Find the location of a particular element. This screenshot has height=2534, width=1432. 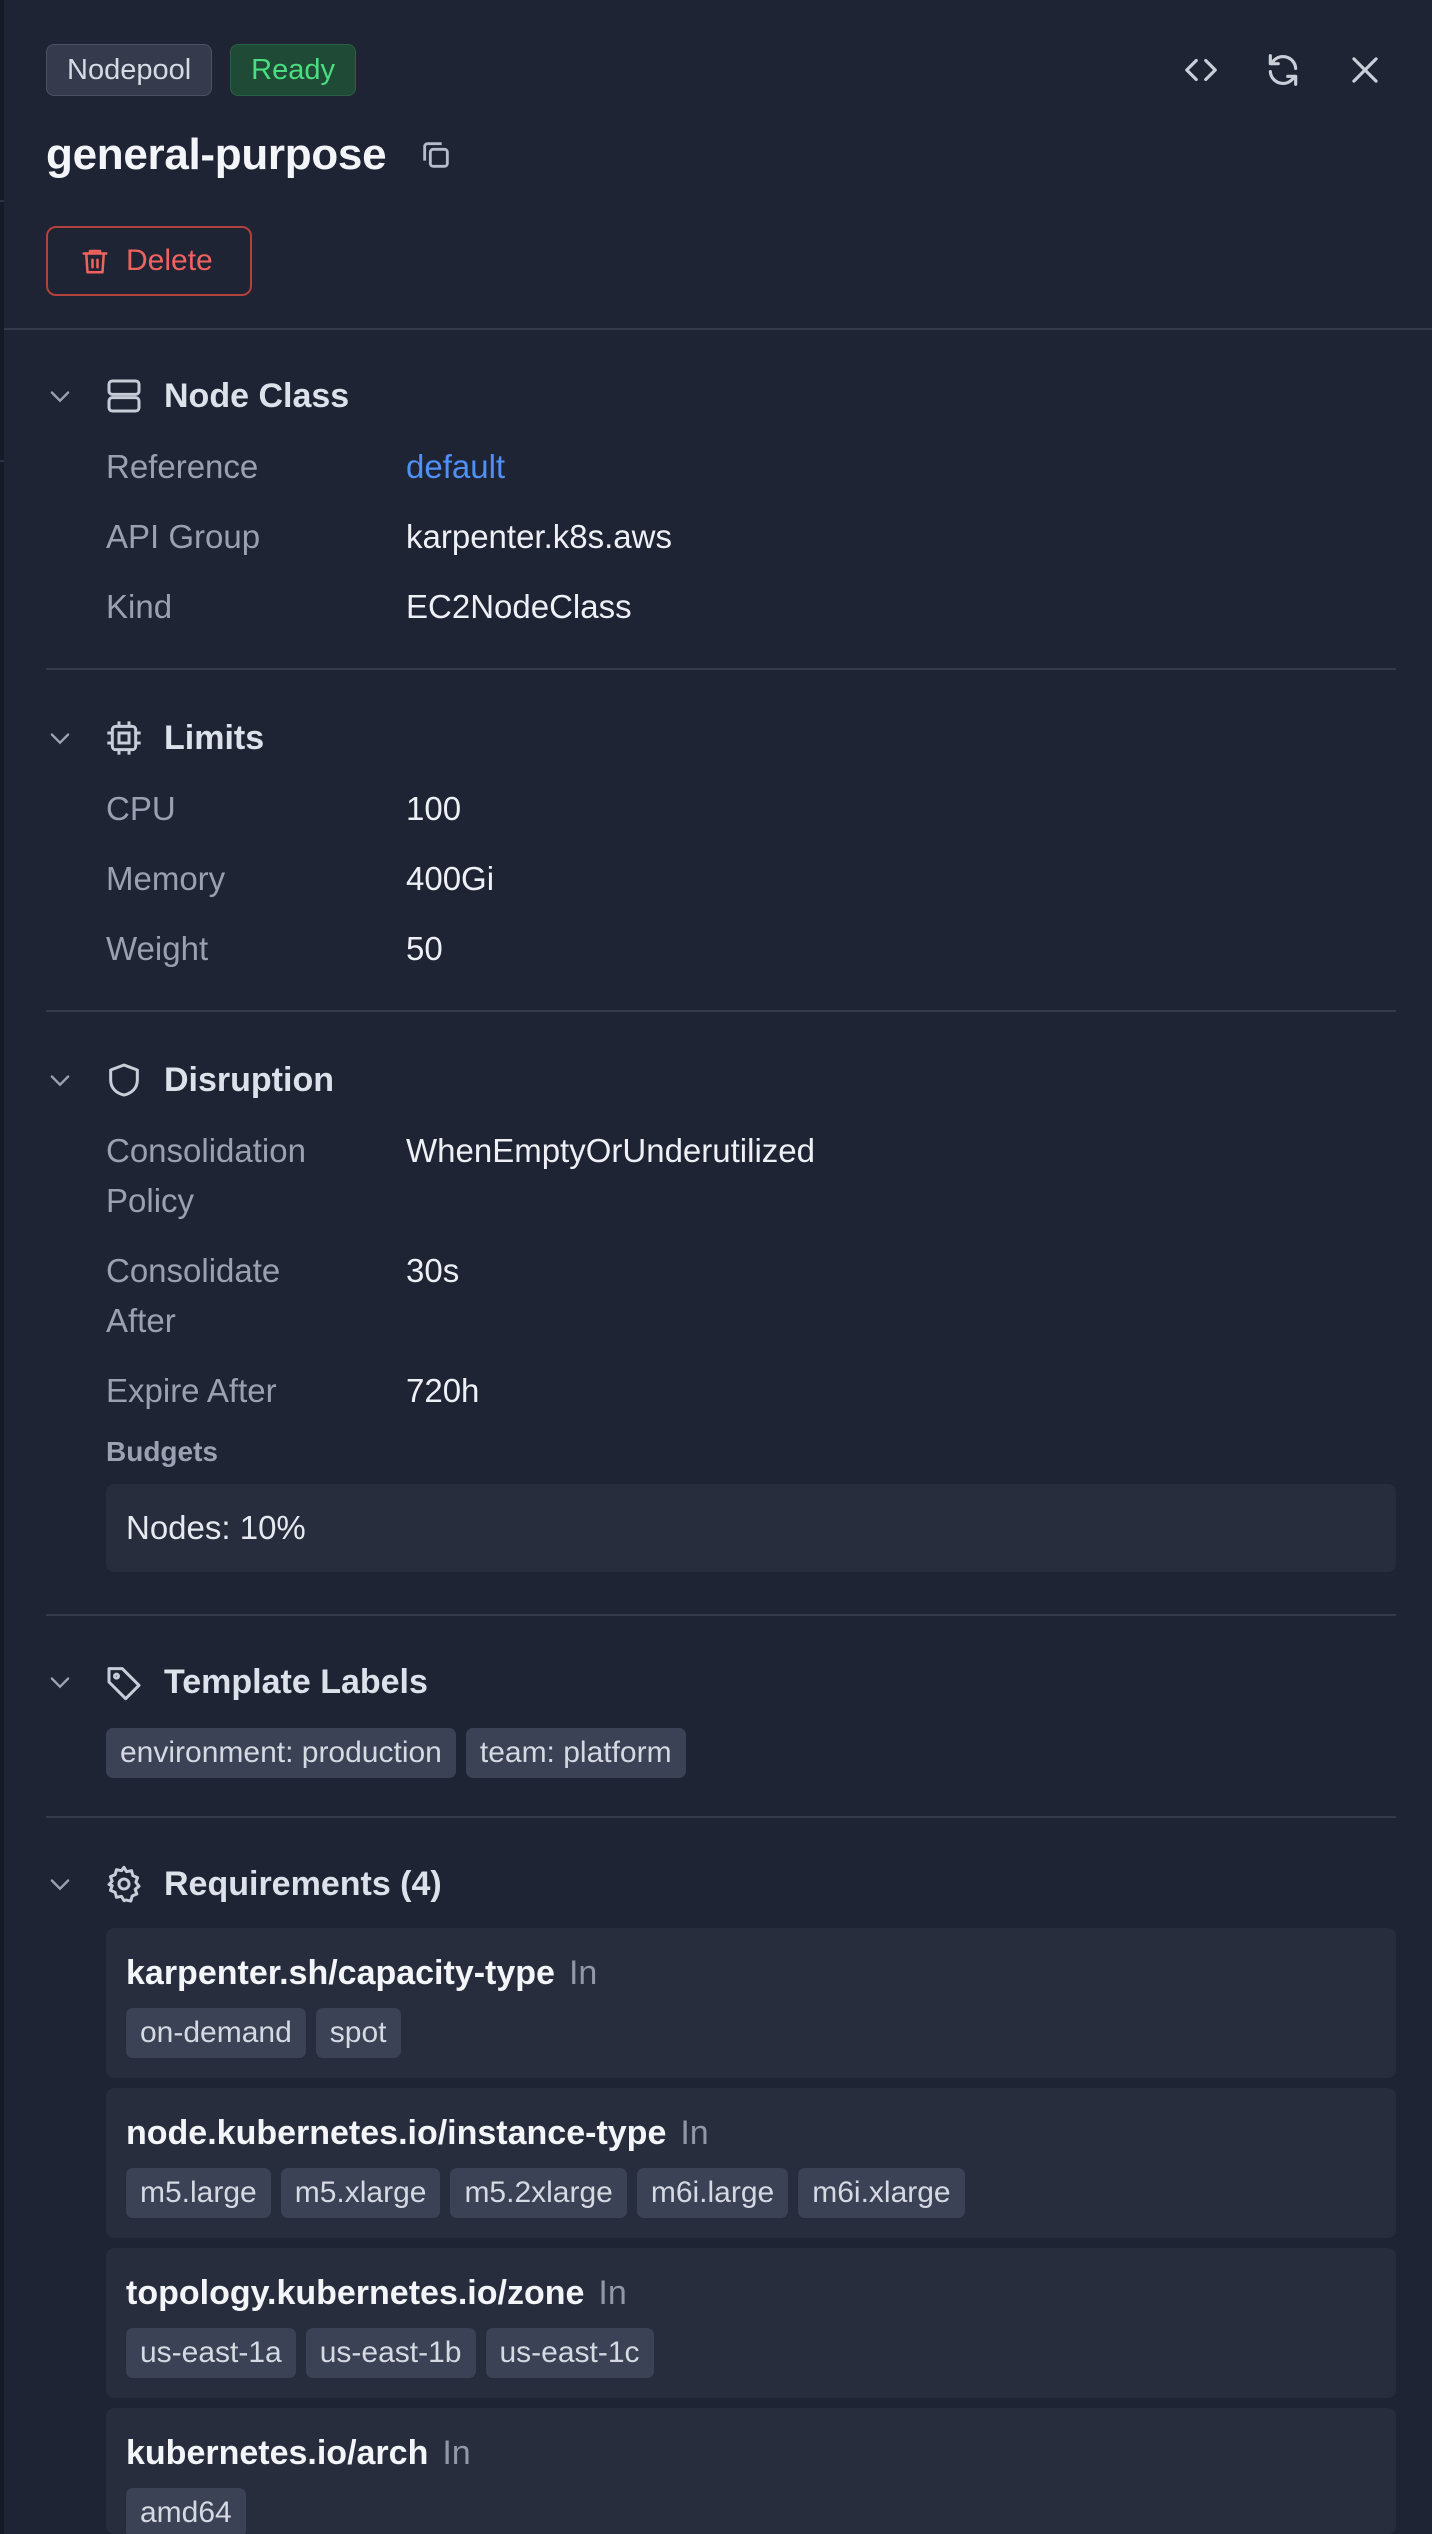

label-chip-list: environment: production team: platform is located at coordinates (401, 1752).